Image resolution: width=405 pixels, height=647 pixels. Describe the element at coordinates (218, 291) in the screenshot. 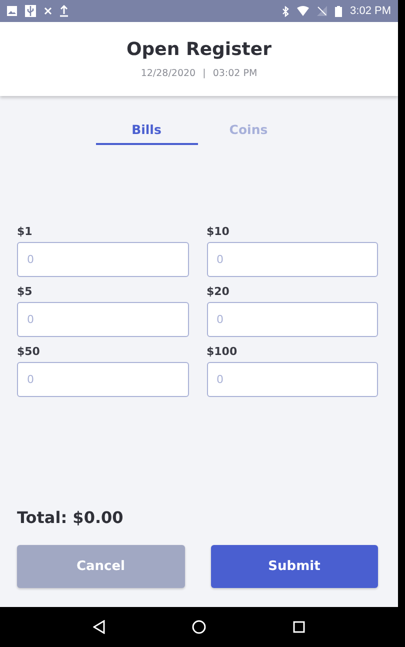

I see `field-label: $20` at that location.